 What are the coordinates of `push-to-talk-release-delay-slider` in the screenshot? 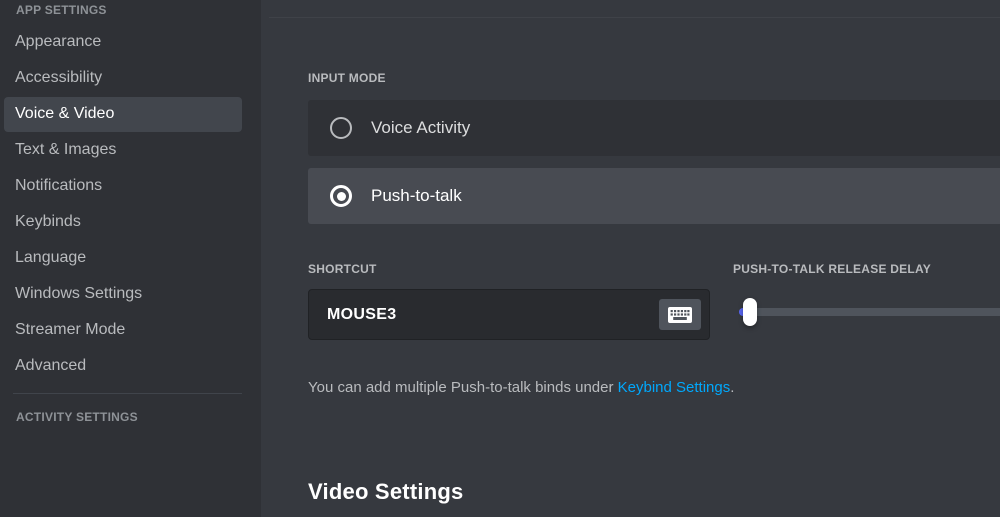 It's located at (866, 312).